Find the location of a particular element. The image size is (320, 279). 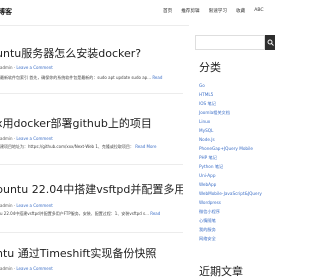

main-nav: 首页 推荐剪辑 限速学习 收藏 ABC is located at coordinates (213, 11).